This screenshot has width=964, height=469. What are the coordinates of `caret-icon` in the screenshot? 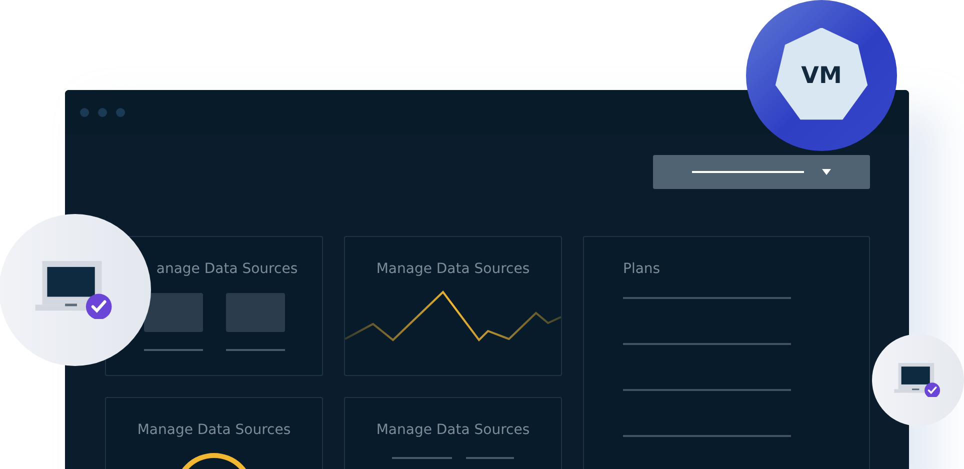 It's located at (826, 172).